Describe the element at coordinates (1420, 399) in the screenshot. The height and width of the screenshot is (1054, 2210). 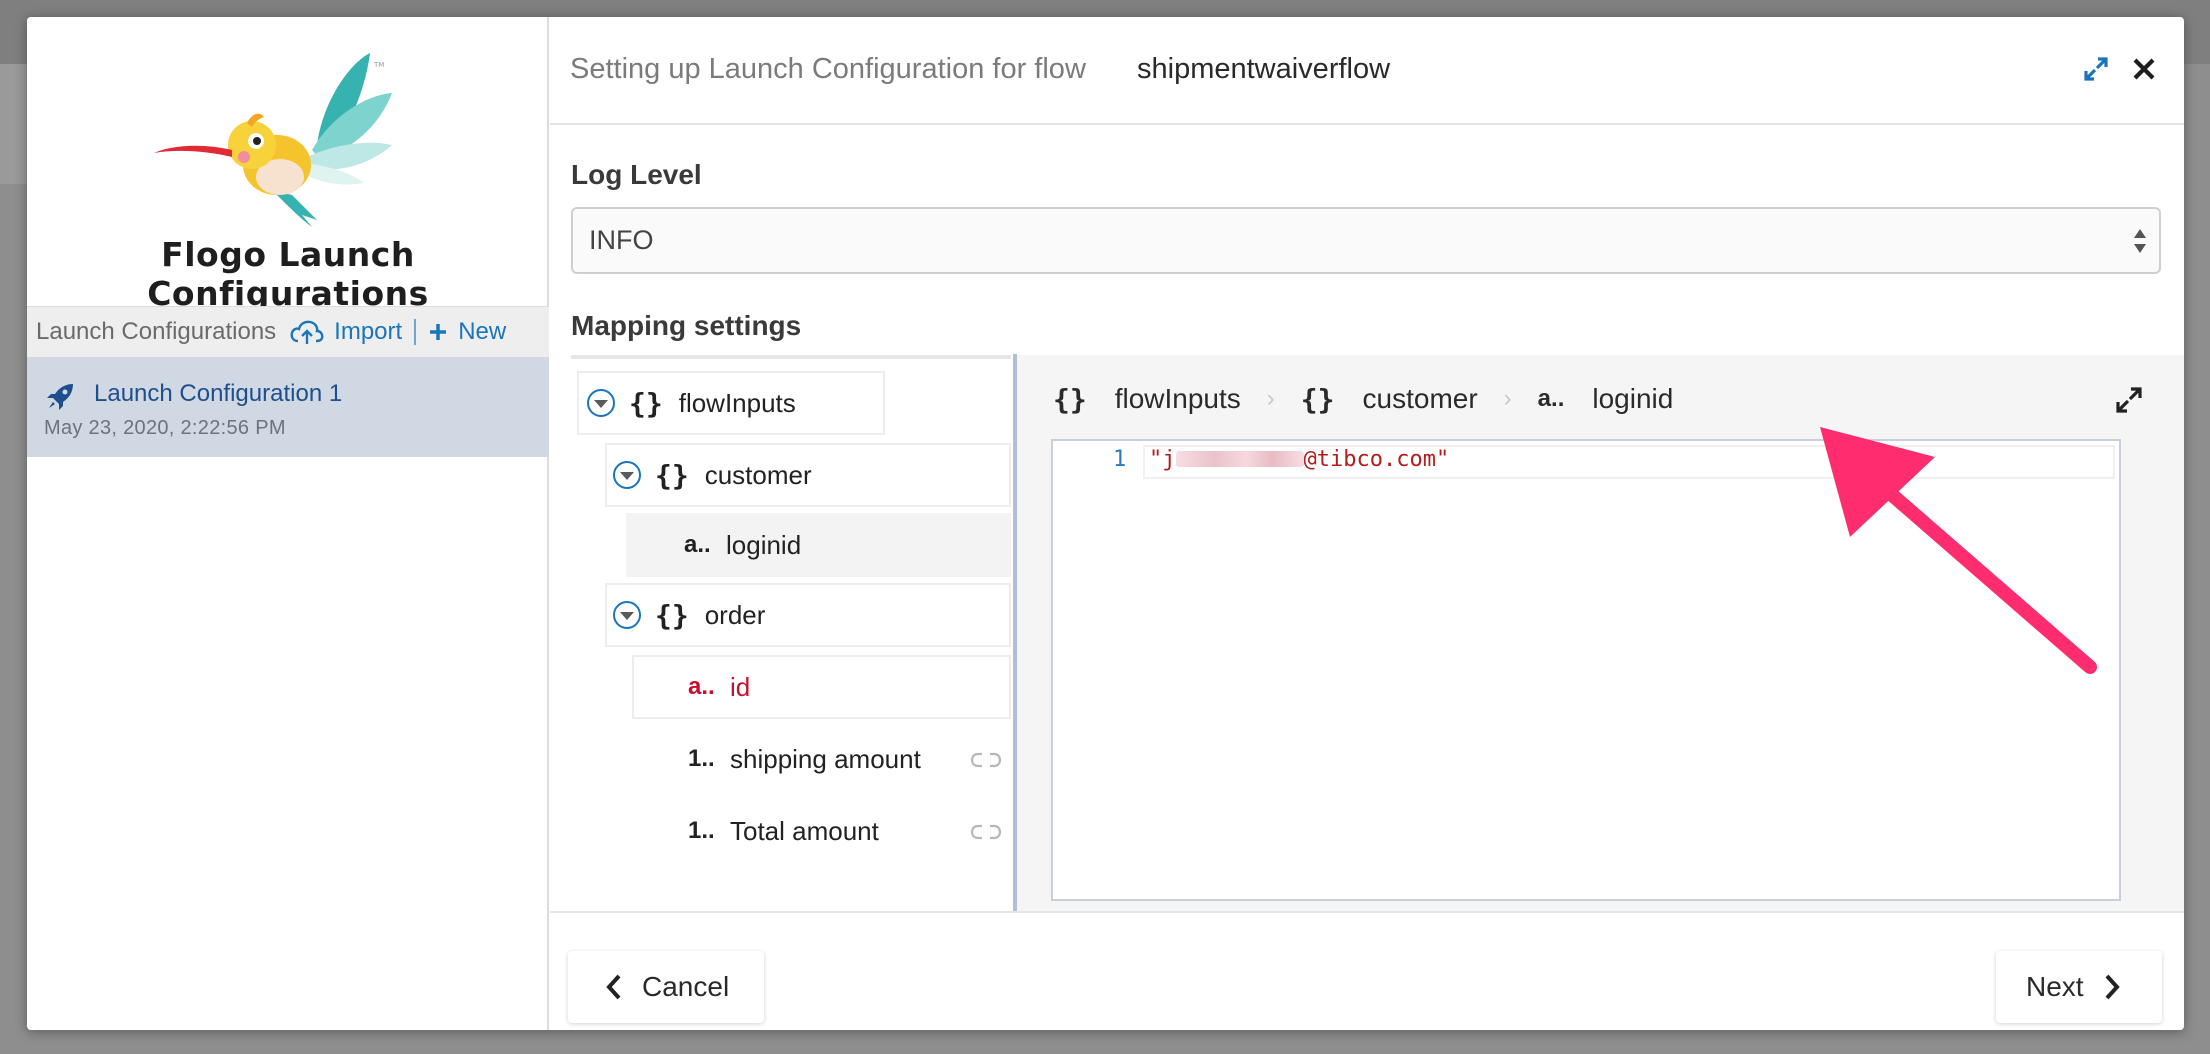
I see `breadcrumb-item: customer` at that location.